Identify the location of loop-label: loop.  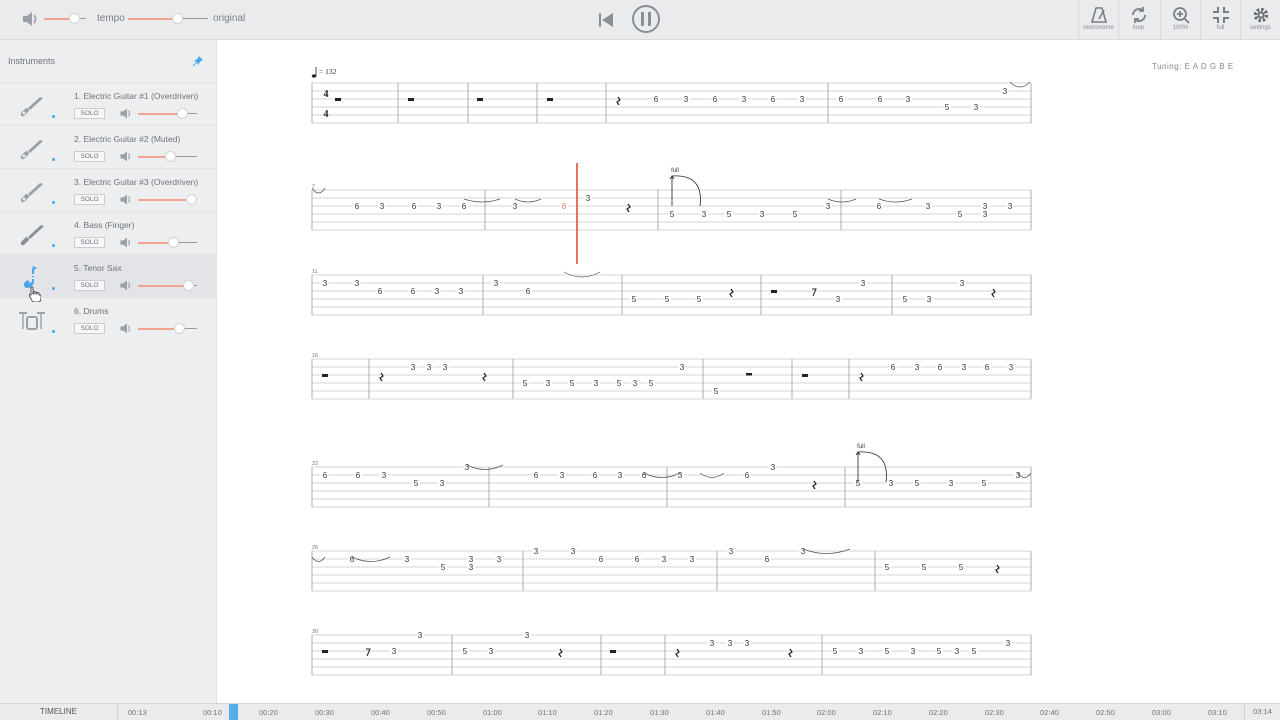
(1138, 28).